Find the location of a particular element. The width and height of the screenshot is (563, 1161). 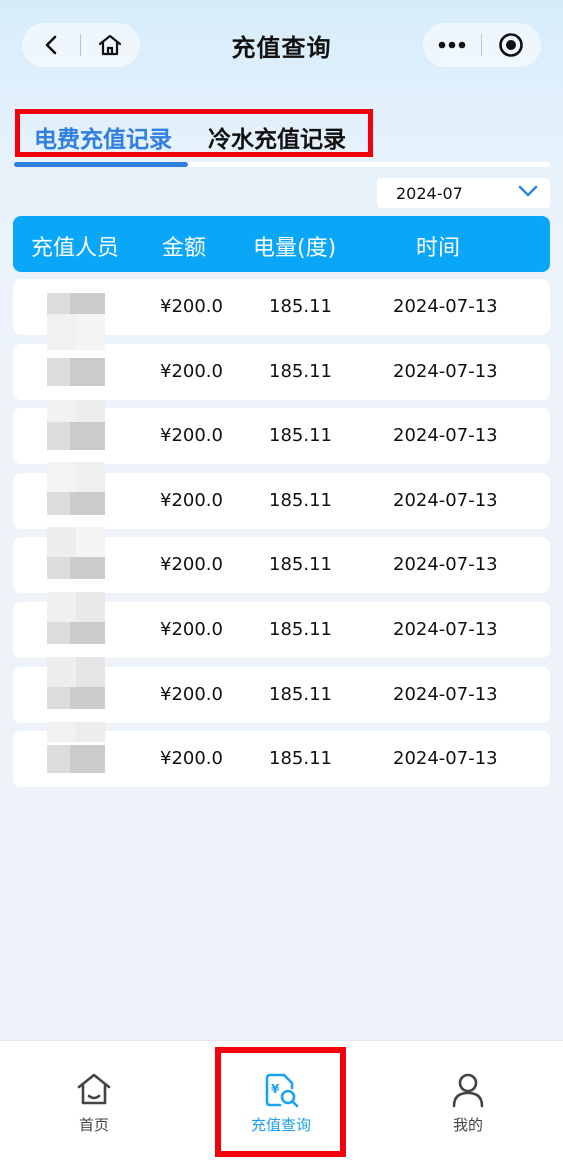

user-icon is located at coordinates (468, 1090).